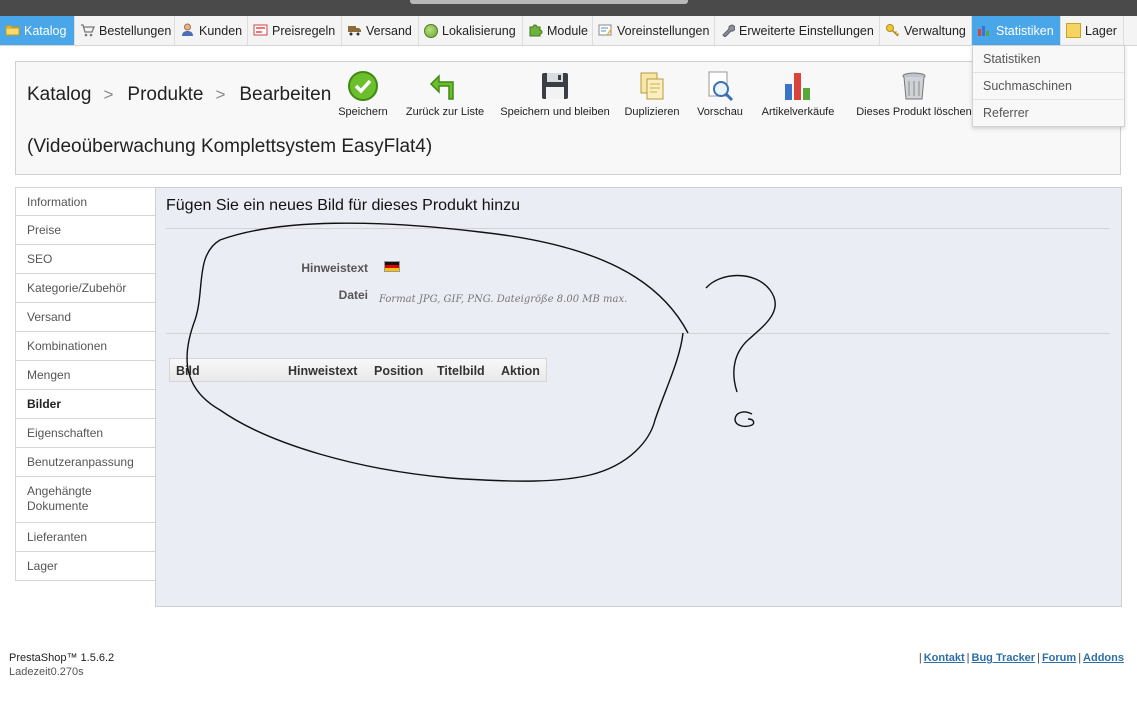  I want to click on column-header-bild: Bild, so click(188, 371).